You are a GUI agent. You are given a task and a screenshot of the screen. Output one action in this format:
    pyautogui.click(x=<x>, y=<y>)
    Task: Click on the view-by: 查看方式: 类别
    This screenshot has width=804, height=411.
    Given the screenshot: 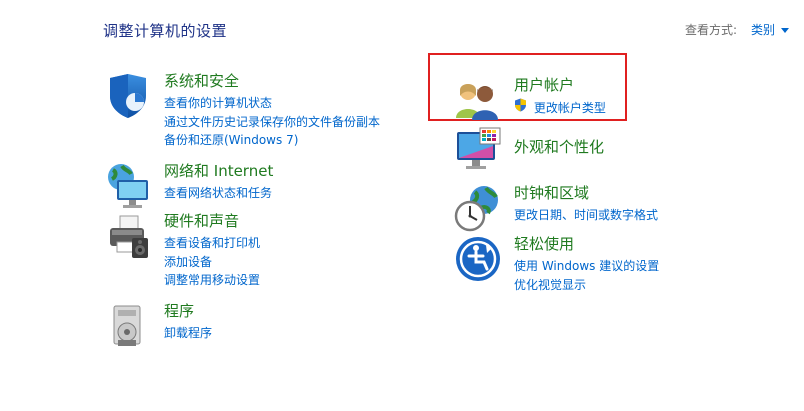 What is the action you would take?
    pyautogui.click(x=737, y=29)
    